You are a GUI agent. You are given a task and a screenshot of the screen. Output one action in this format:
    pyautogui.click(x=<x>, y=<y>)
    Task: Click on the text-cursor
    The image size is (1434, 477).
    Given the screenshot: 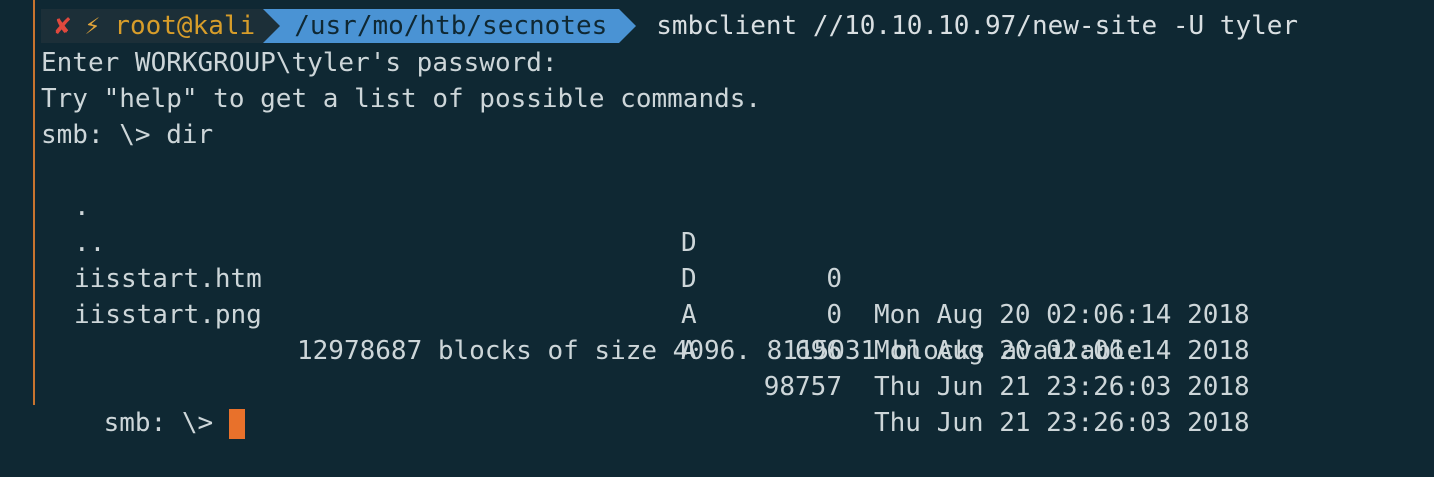 What is the action you would take?
    pyautogui.click(x=237, y=423)
    